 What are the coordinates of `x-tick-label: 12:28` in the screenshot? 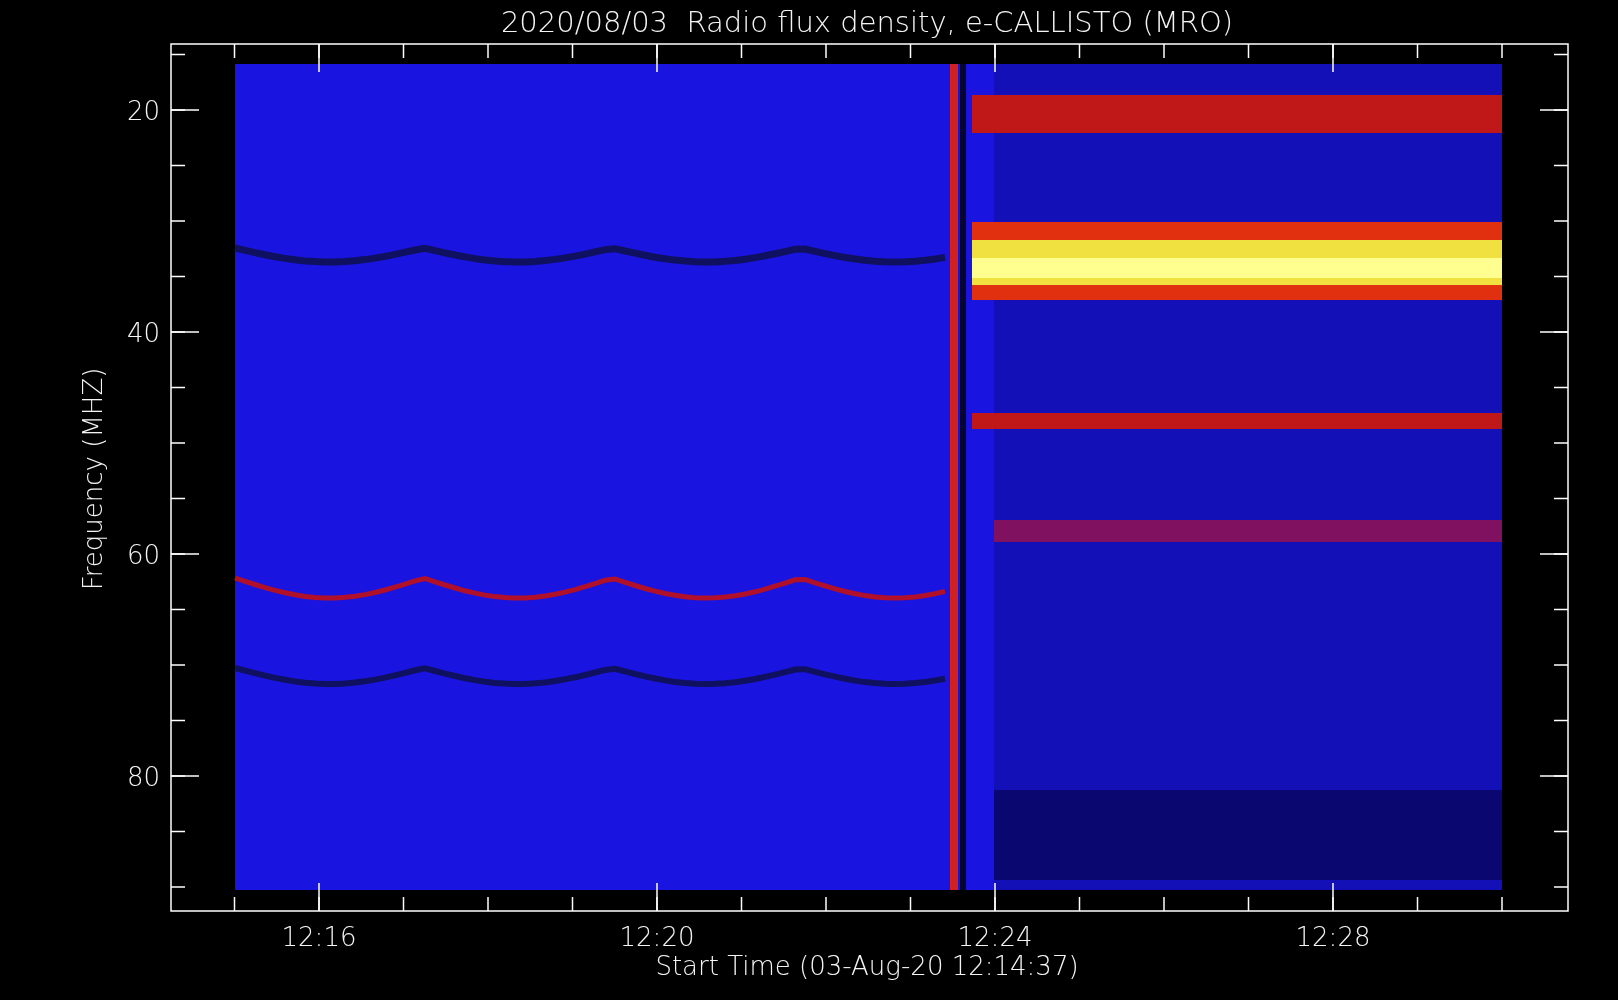 It's located at (1333, 937).